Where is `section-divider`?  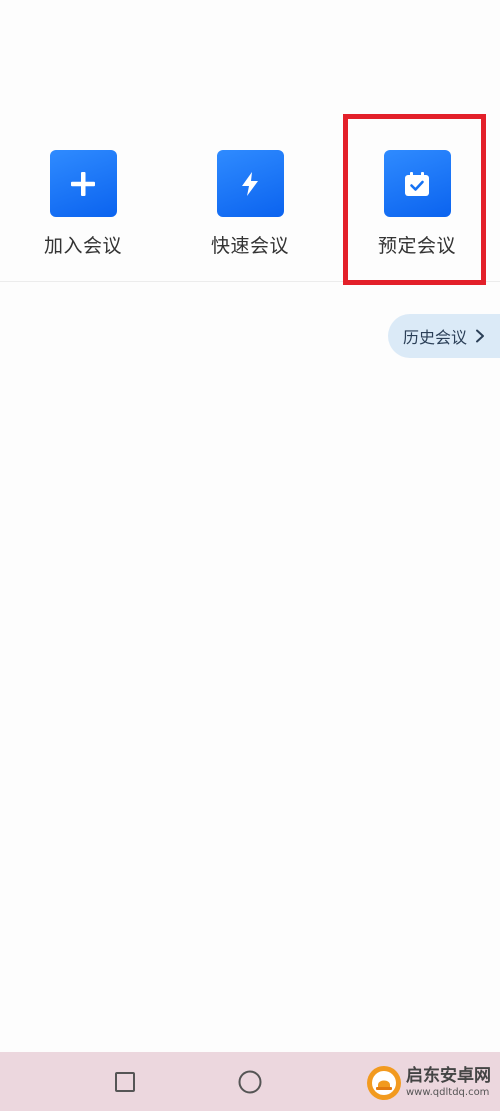
section-divider is located at coordinates (250, 281).